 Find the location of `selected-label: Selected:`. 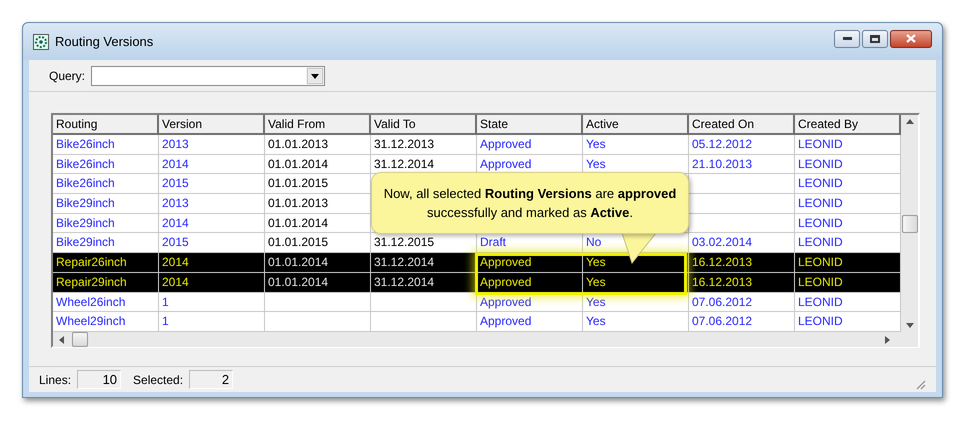

selected-label: Selected: is located at coordinates (158, 380).